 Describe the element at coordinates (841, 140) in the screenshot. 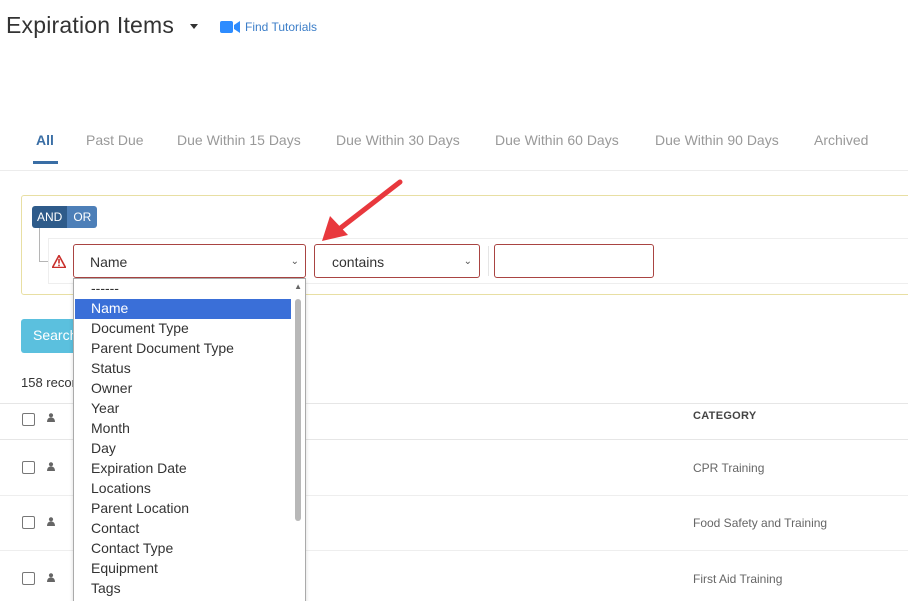

I see `tab-archived: Archived` at that location.